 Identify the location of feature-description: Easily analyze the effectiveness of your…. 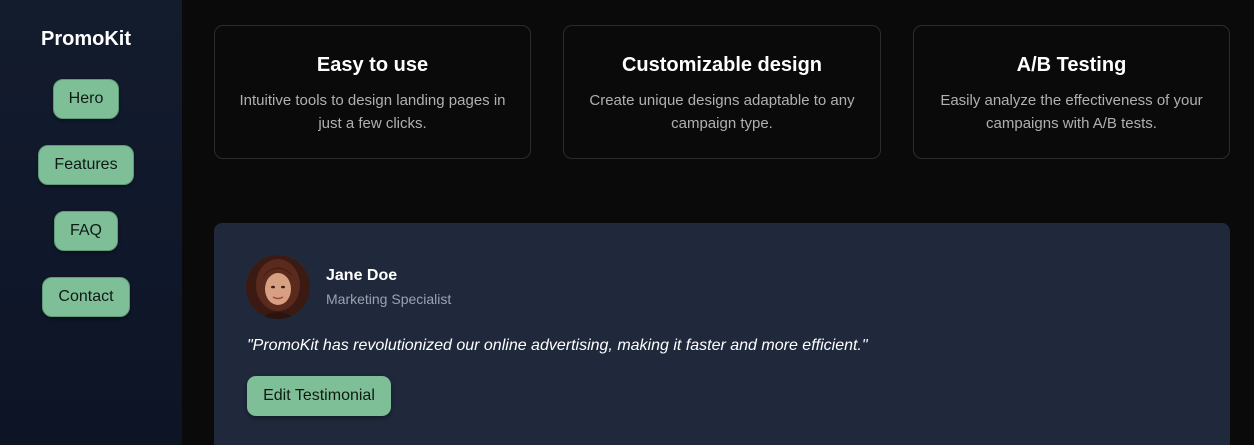
(1071, 112).